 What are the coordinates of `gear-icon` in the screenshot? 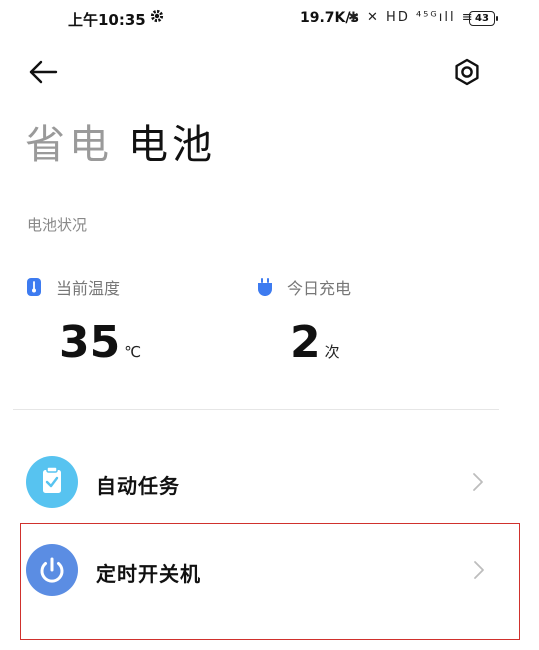 It's located at (157, 16).